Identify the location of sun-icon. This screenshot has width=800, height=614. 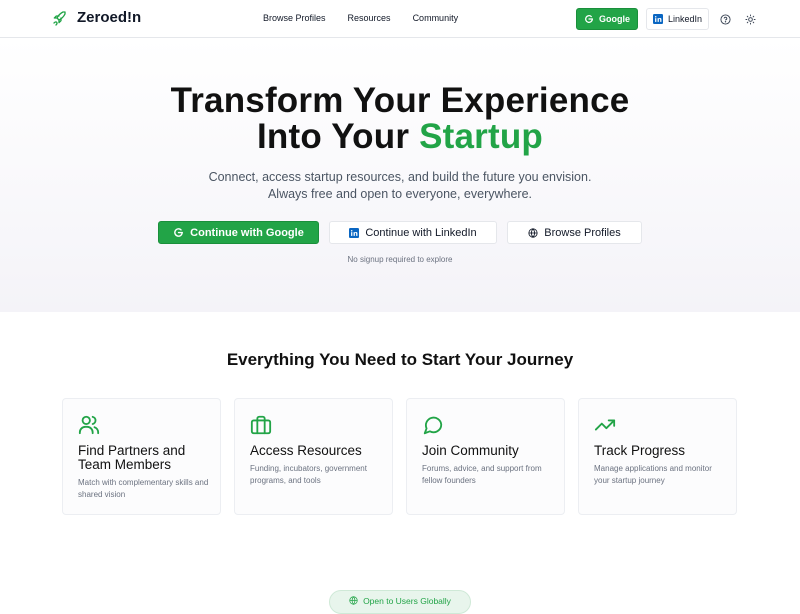
(750, 19).